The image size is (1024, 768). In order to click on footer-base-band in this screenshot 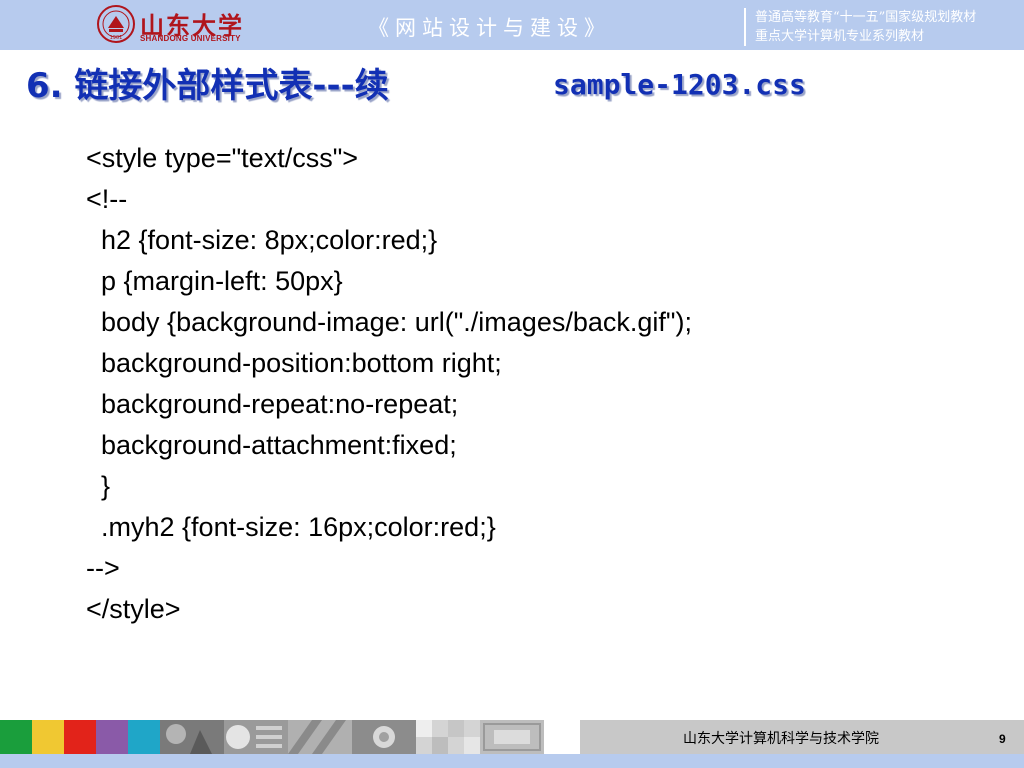, I will do `click(512, 761)`.